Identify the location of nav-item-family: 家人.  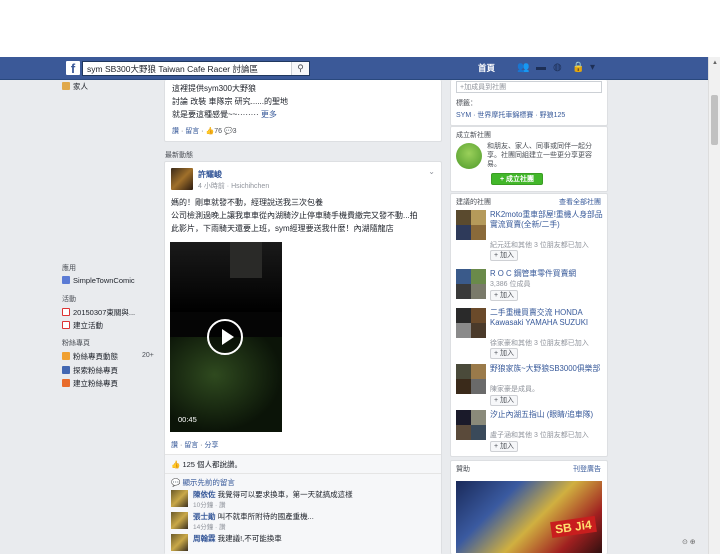
(75, 86).